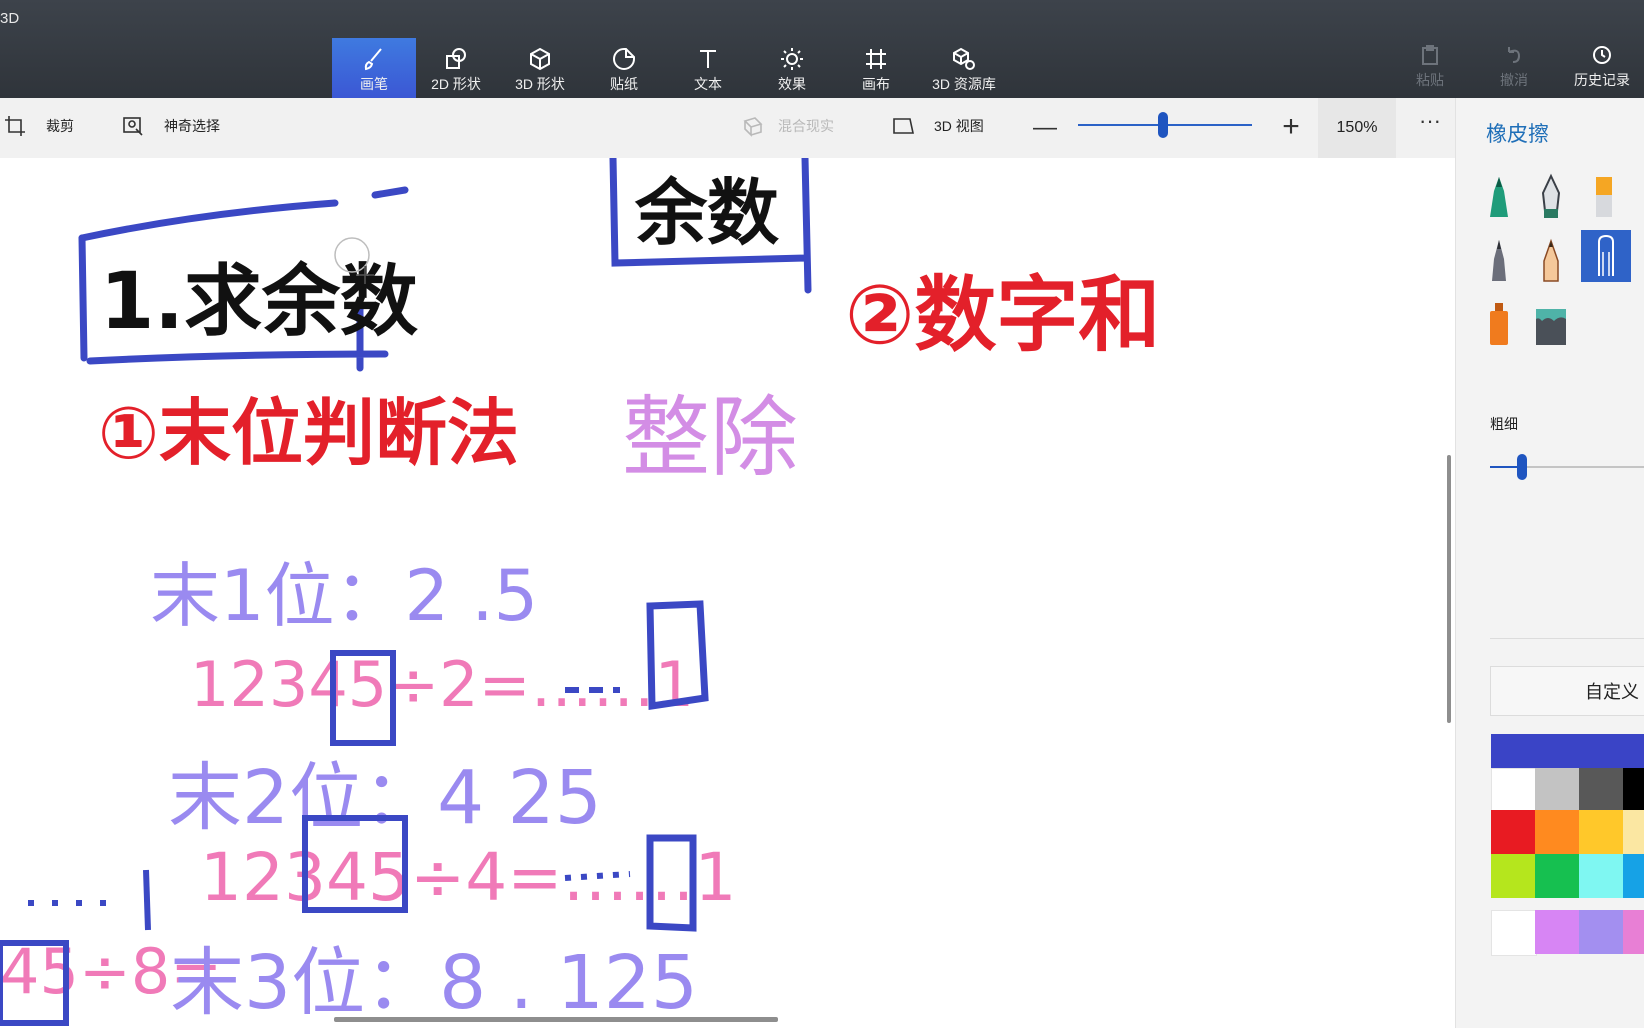  I want to click on thickness-label: 粗细, so click(1504, 424).